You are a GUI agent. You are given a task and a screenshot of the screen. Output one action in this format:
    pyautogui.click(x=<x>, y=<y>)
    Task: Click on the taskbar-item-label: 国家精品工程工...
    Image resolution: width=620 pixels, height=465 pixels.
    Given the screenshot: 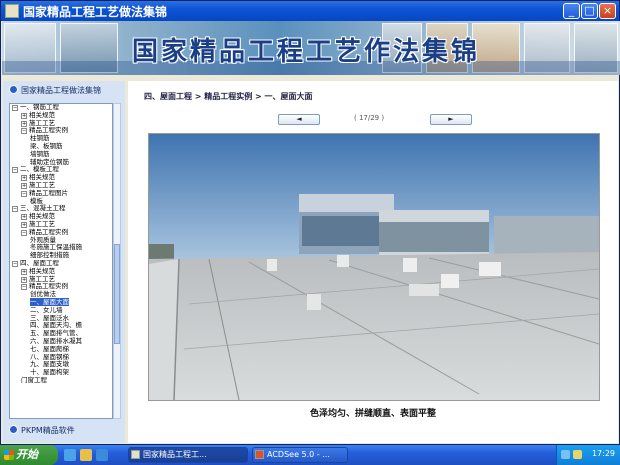 What is the action you would take?
    pyautogui.click(x=175, y=454)
    